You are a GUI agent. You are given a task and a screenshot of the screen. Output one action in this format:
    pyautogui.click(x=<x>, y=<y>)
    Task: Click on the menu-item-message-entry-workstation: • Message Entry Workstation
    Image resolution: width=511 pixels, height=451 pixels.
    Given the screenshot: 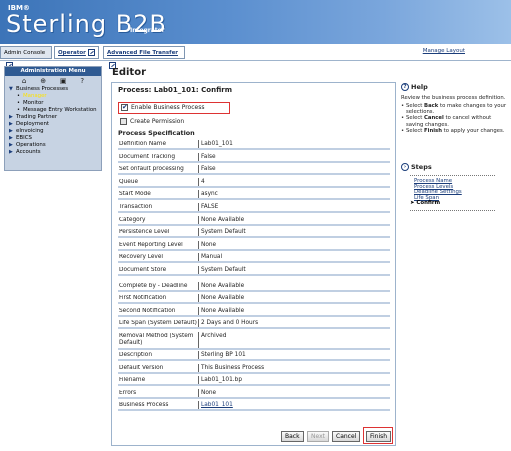 What is the action you would take?
    pyautogui.click(x=53, y=110)
    